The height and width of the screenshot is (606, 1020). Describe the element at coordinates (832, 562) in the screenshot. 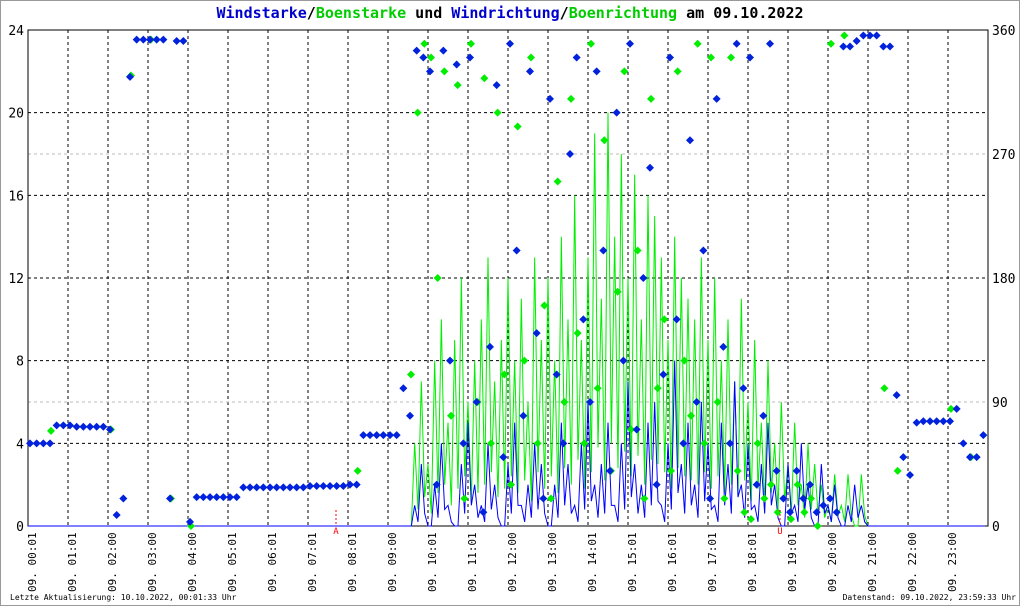

I see `x-tick-label: 09. 20:00` at that location.